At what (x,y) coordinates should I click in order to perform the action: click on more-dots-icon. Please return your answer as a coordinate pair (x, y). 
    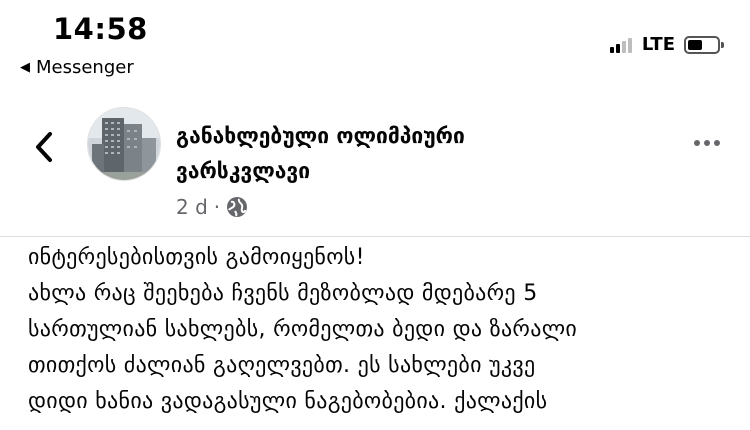
    Looking at the image, I should click on (697, 143).